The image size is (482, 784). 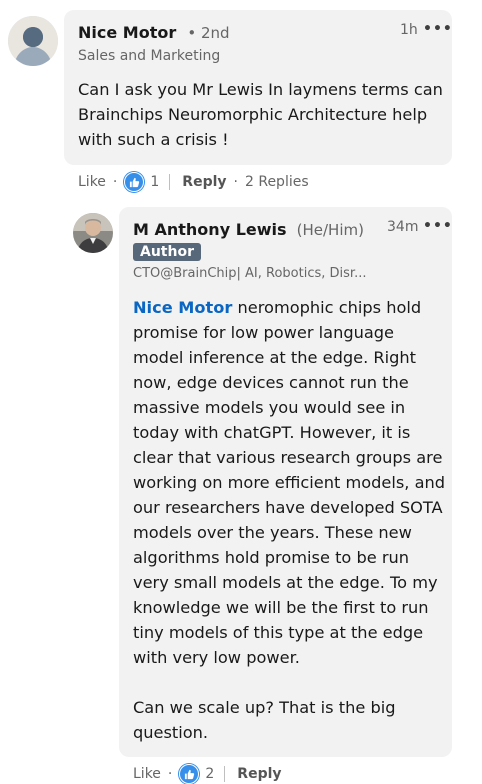 I want to click on author-pronouns: (He/Him), so click(x=330, y=230).